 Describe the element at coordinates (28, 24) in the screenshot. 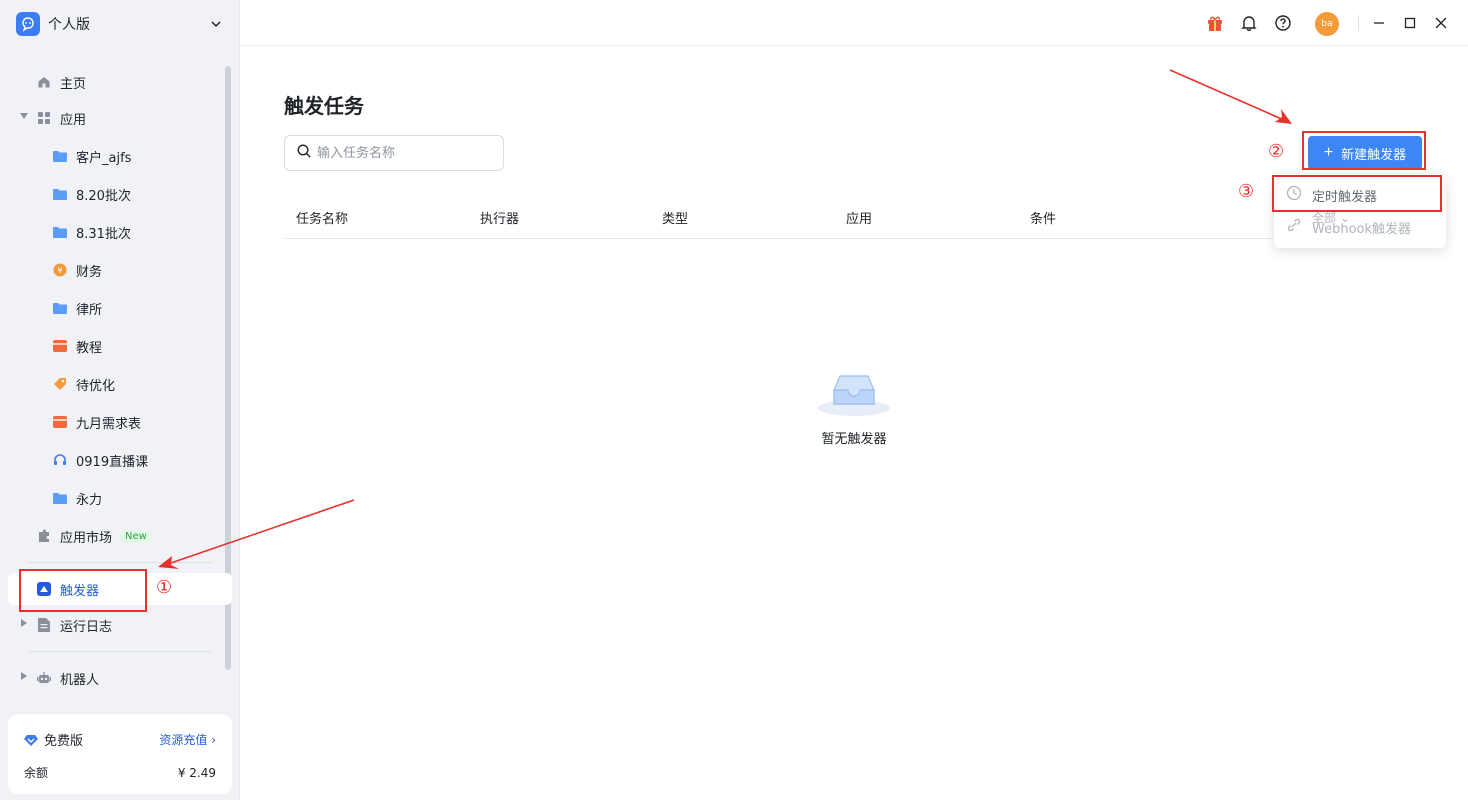

I see `app-logo-icon` at that location.